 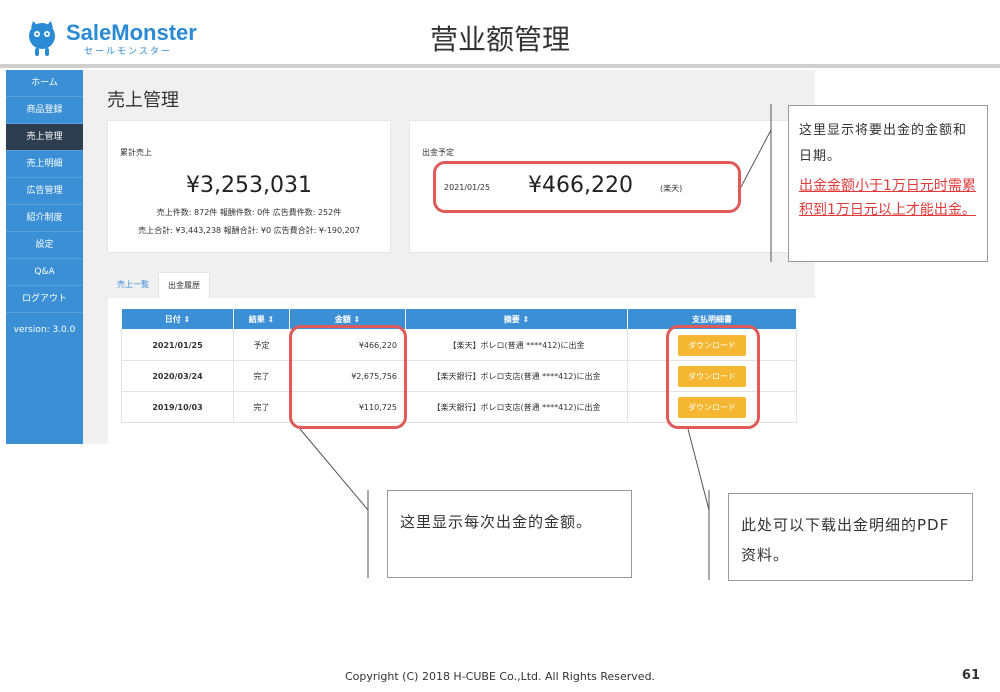 What do you see at coordinates (496, 522) in the screenshot?
I see `amount-callout-text: 这里显示每次出金的金额。` at bounding box center [496, 522].